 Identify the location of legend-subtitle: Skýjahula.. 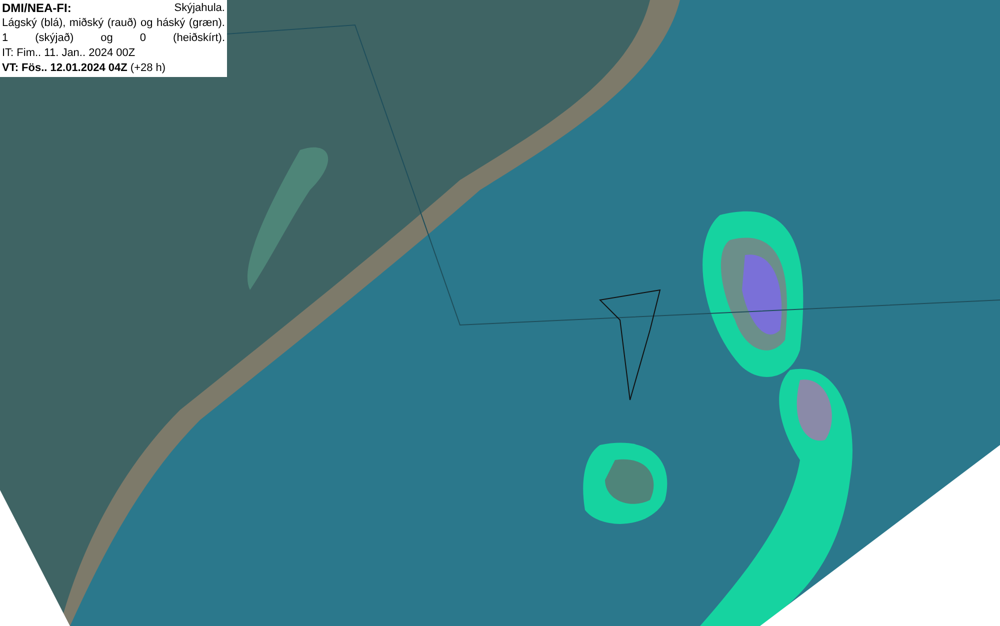
(199, 8).